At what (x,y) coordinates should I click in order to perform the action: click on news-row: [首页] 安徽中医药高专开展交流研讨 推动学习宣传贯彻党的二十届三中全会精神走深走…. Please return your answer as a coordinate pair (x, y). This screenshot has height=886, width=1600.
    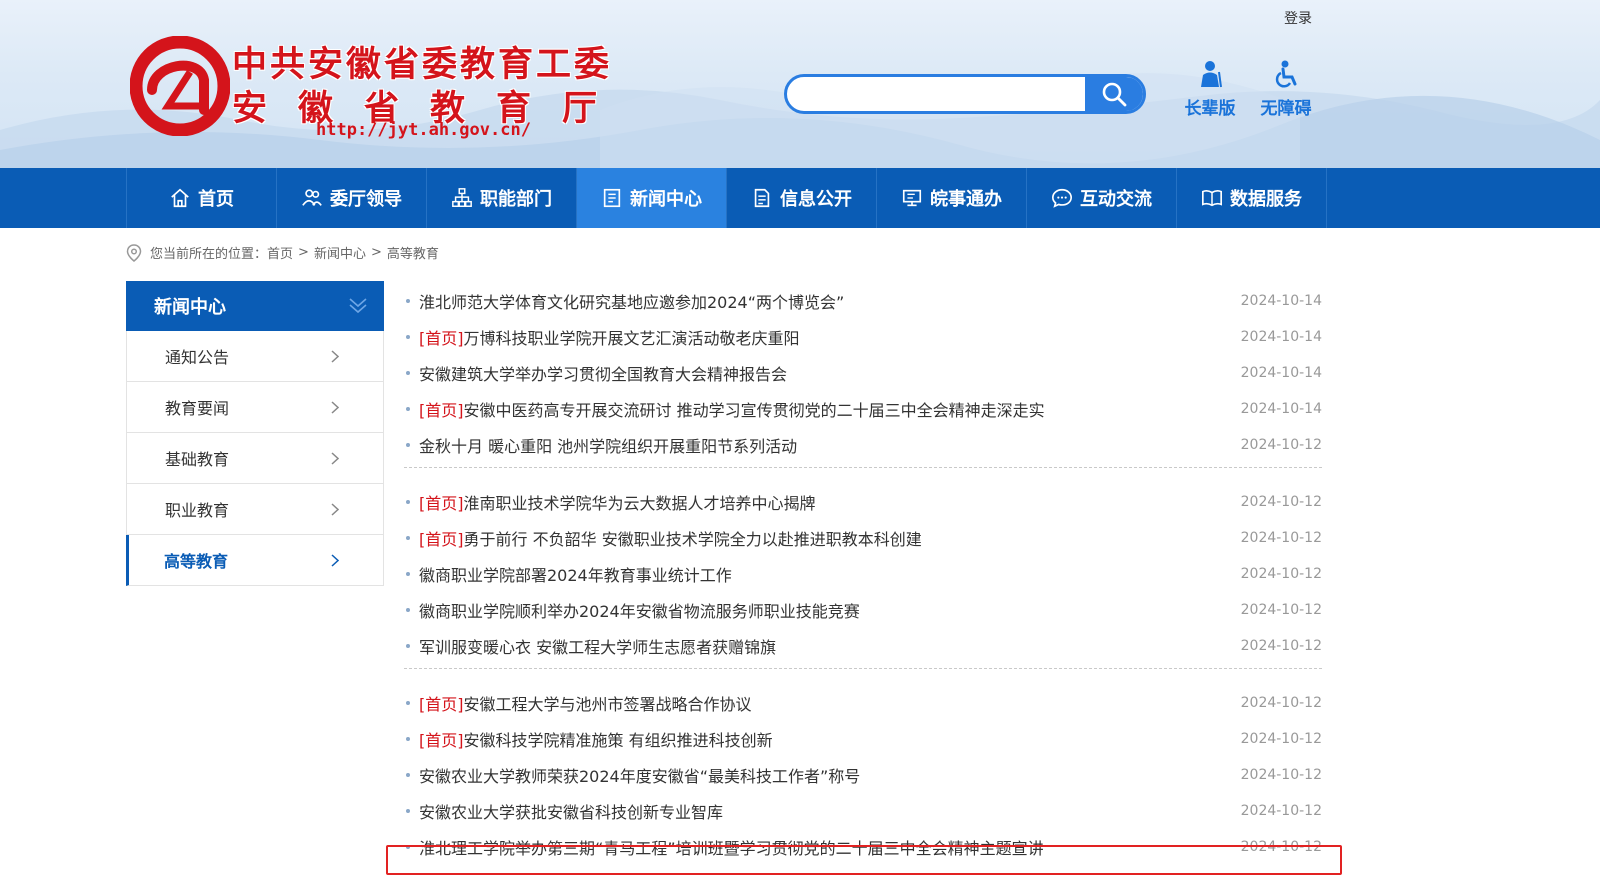
    Looking at the image, I should click on (863, 409).